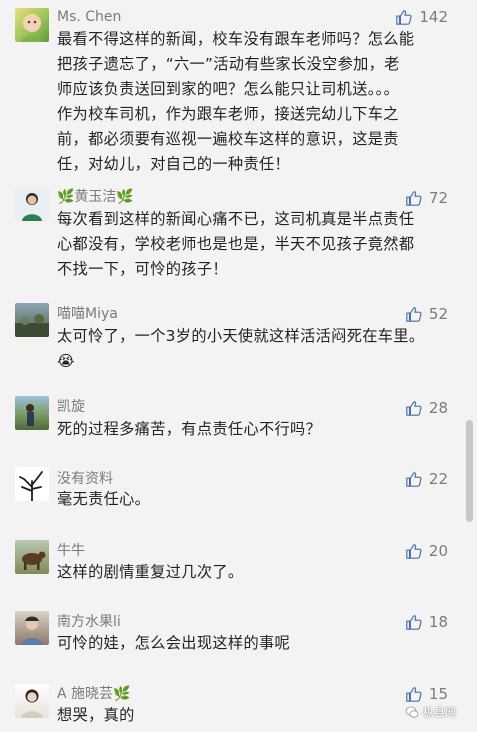  What do you see at coordinates (71, 407) in the screenshot?
I see `comment-author: 凯旋` at bounding box center [71, 407].